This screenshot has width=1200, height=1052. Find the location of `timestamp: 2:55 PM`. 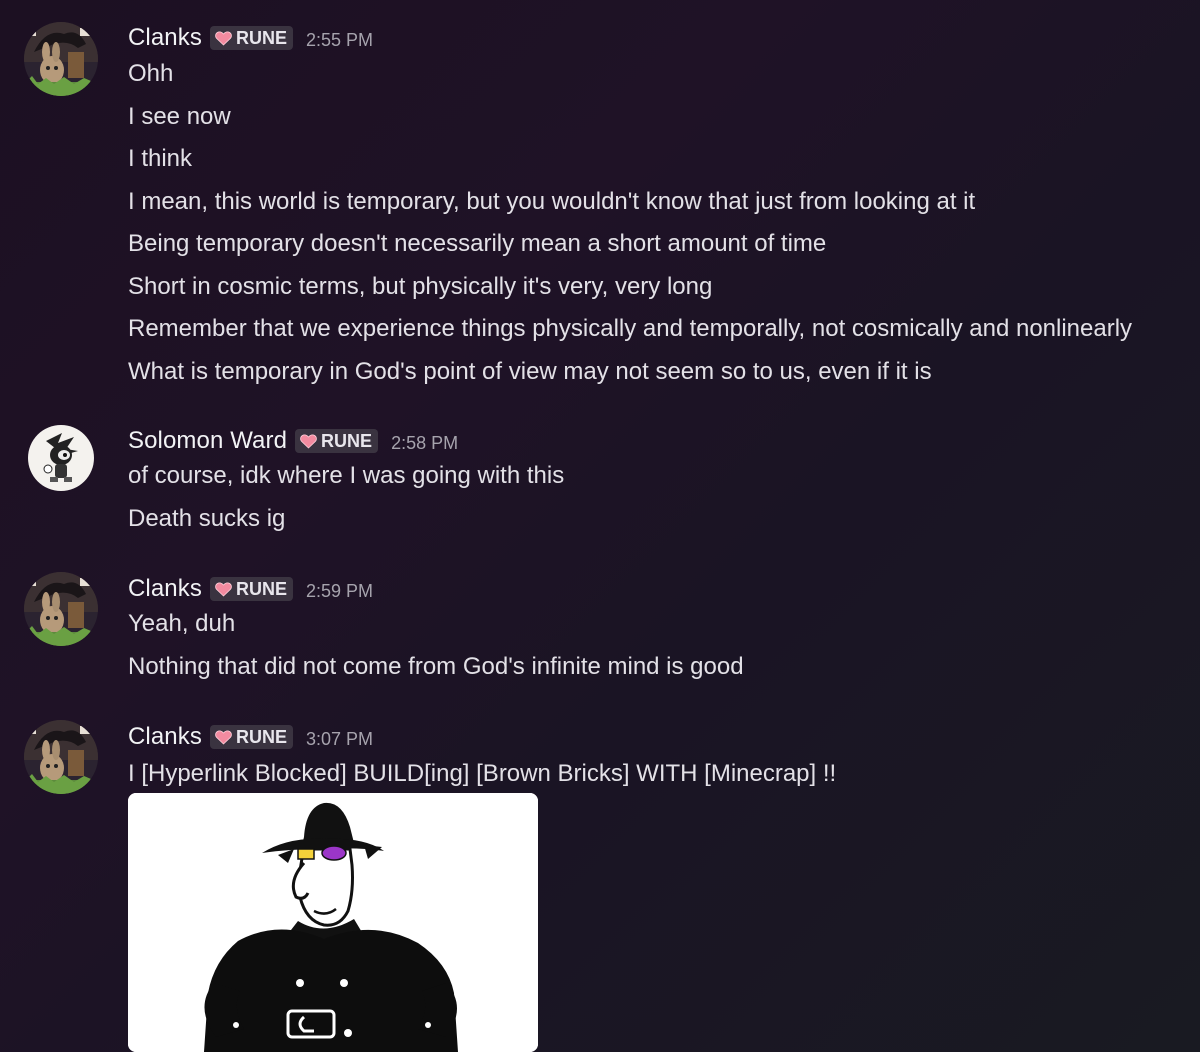

timestamp: 2:55 PM is located at coordinates (339, 40).